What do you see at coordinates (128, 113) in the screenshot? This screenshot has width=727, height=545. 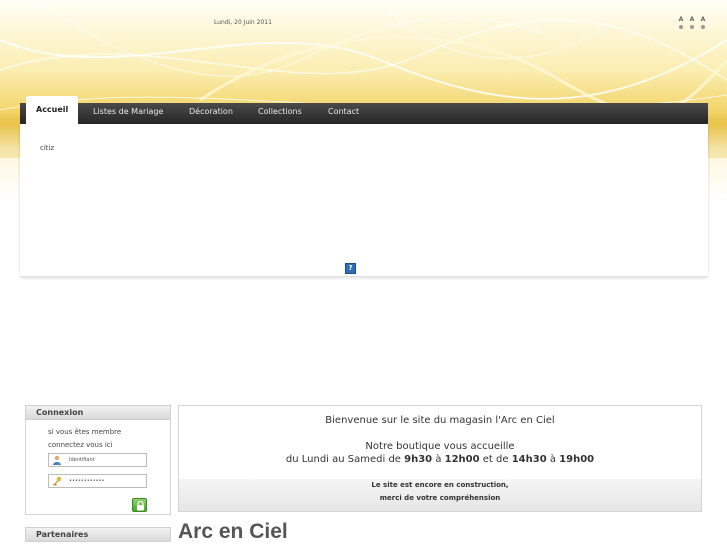 I see `nav-item-listes-de-mariage: Listes de Mariage` at bounding box center [128, 113].